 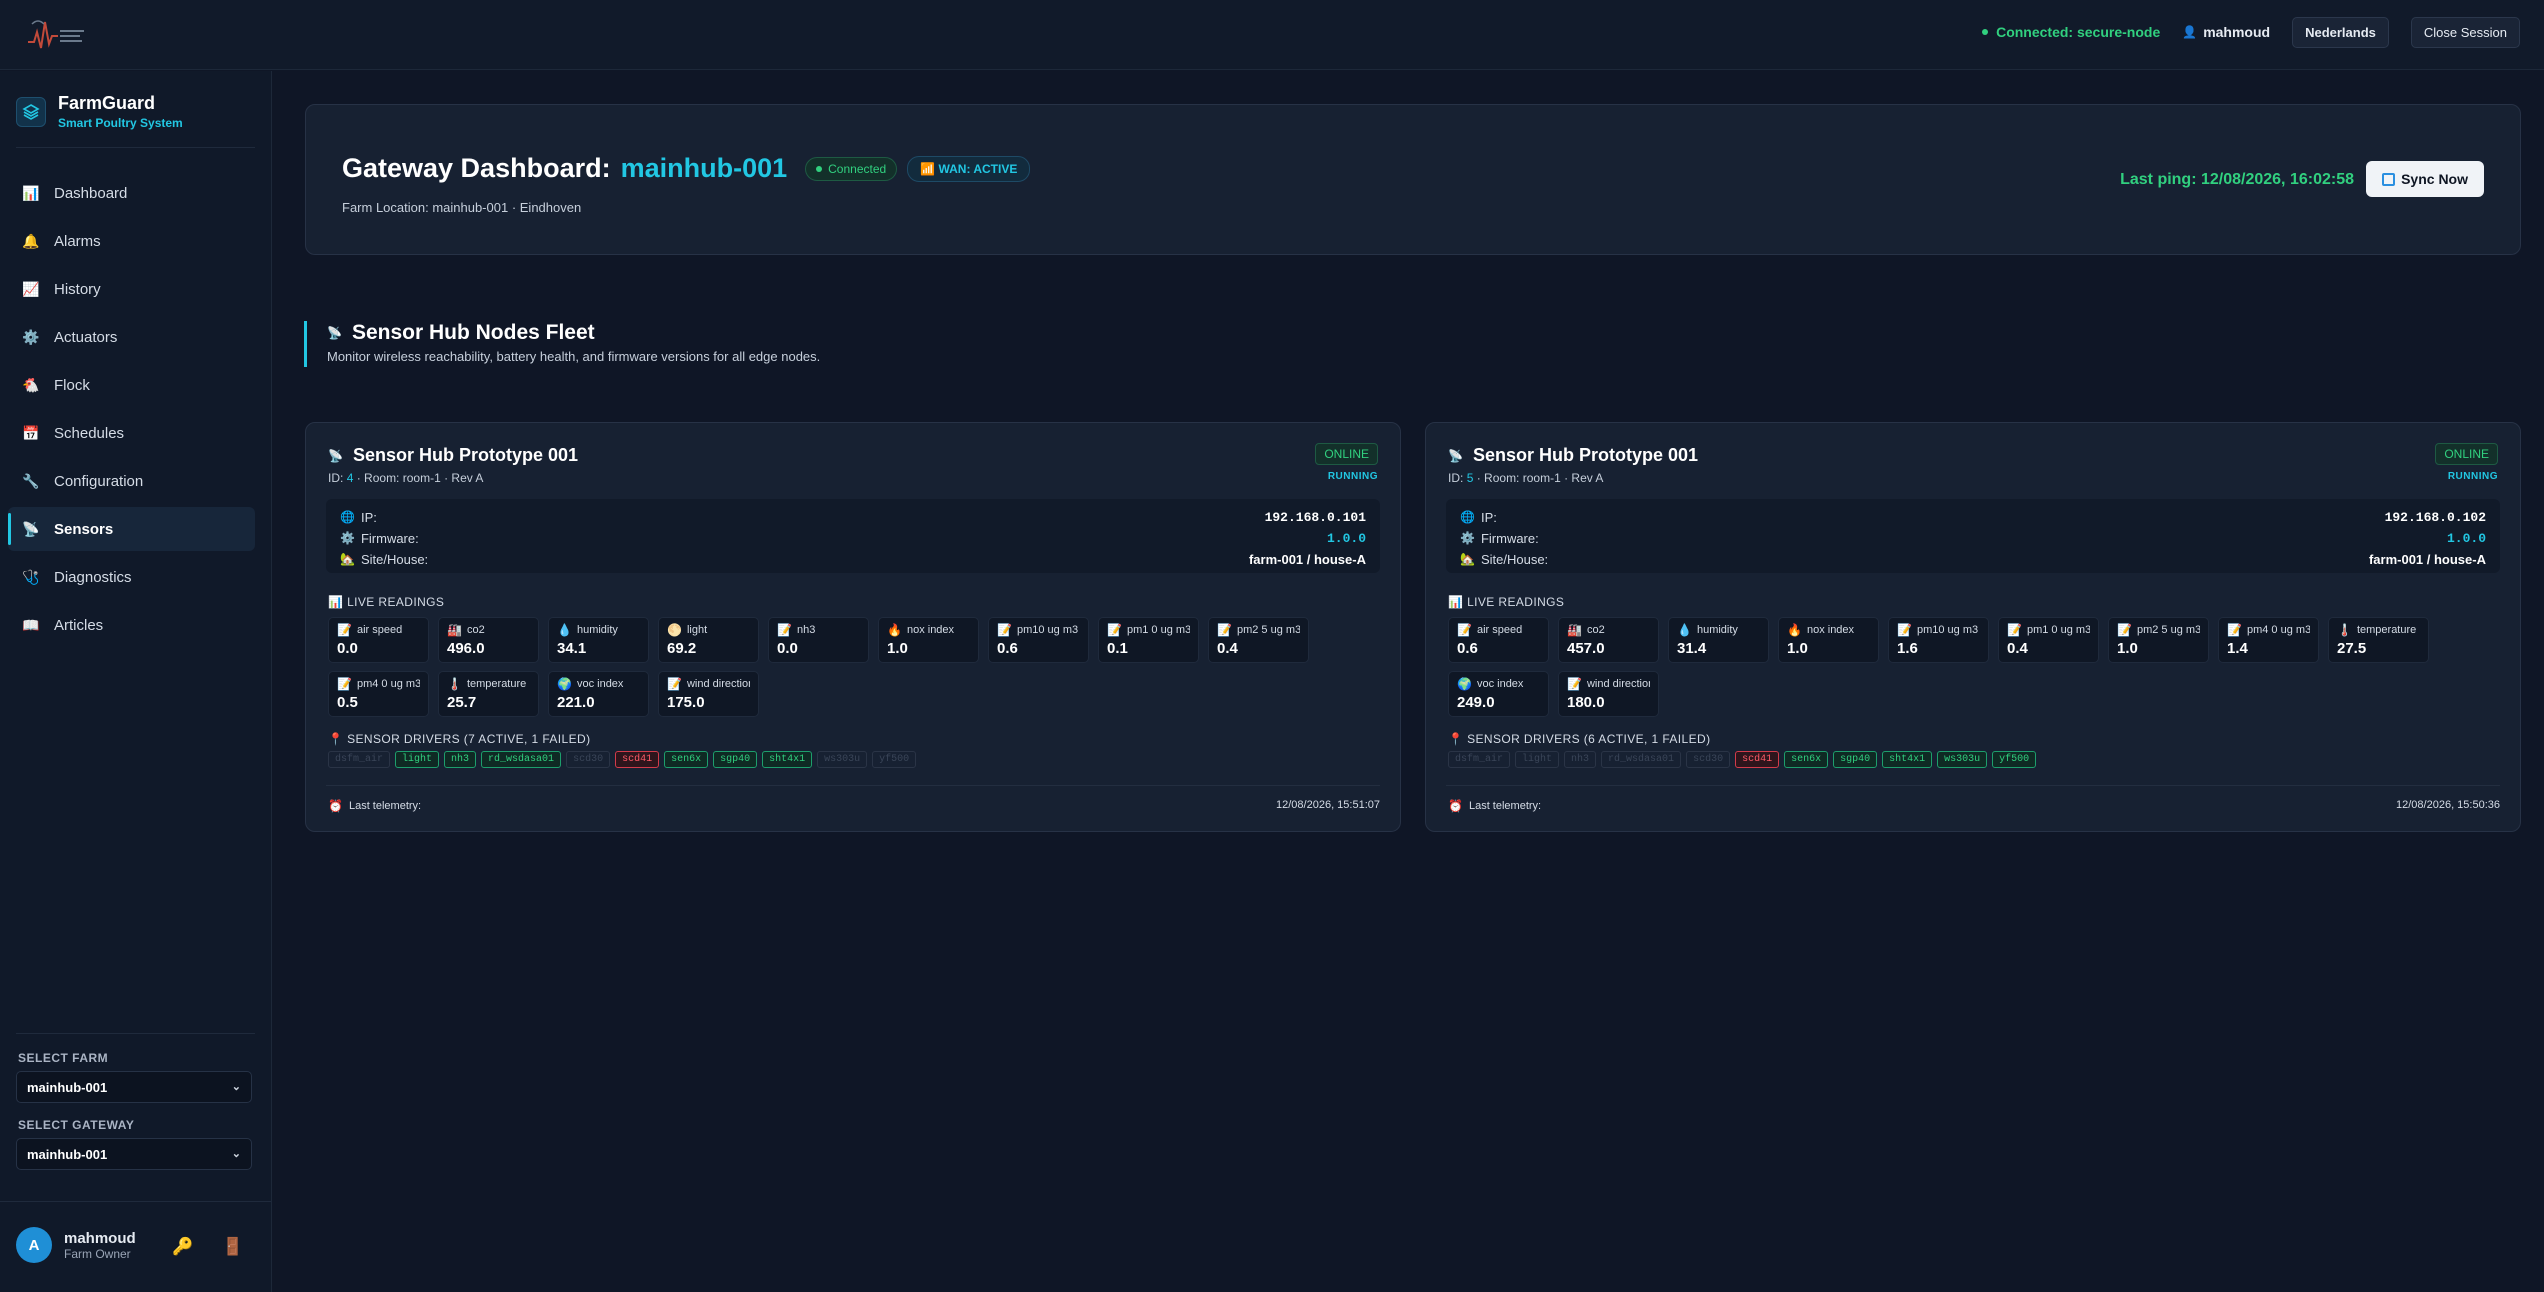 I want to click on user-role: Farm Owner, so click(x=97, y=1253).